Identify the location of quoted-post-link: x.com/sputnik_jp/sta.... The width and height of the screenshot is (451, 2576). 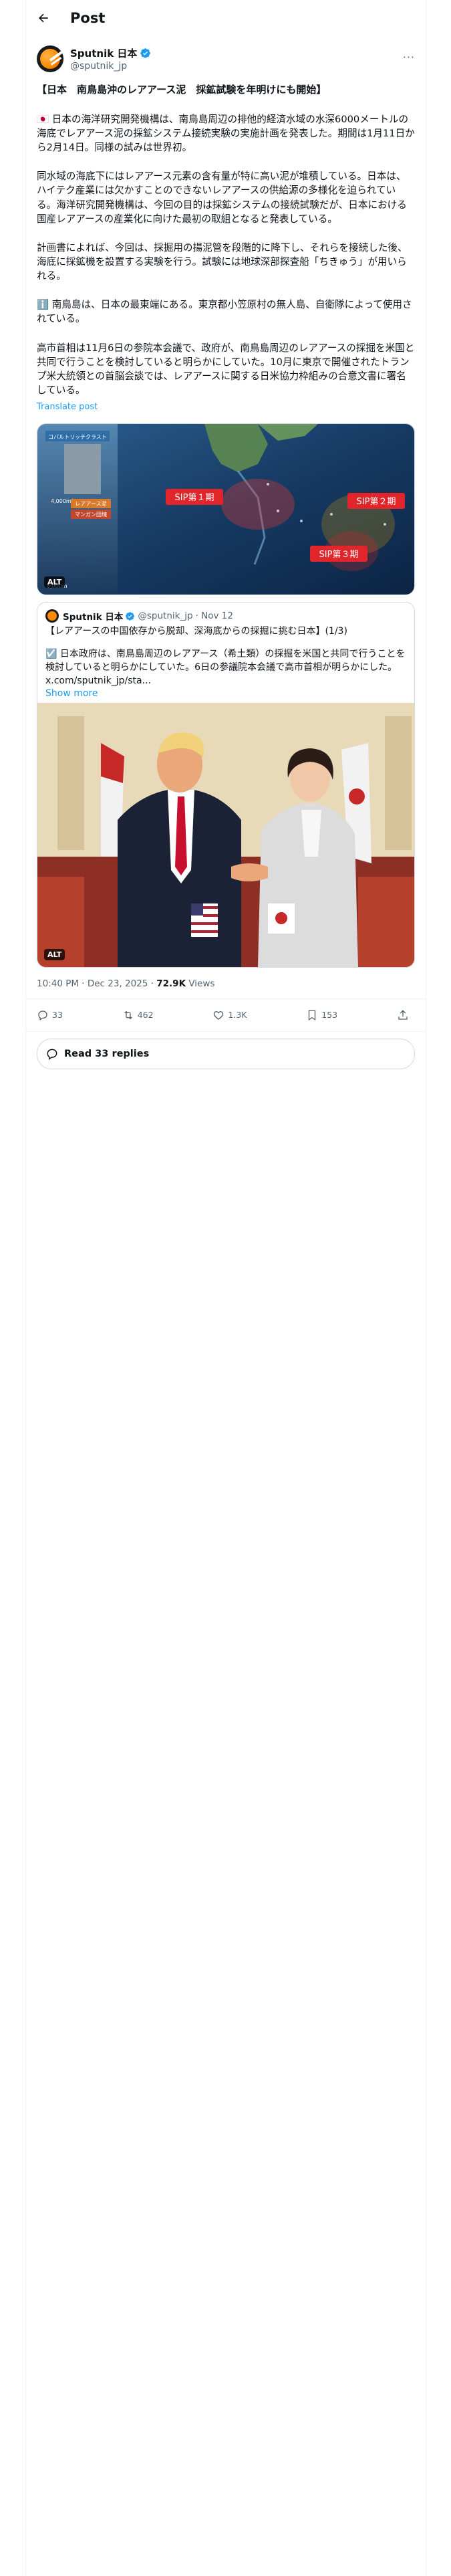
(225, 682).